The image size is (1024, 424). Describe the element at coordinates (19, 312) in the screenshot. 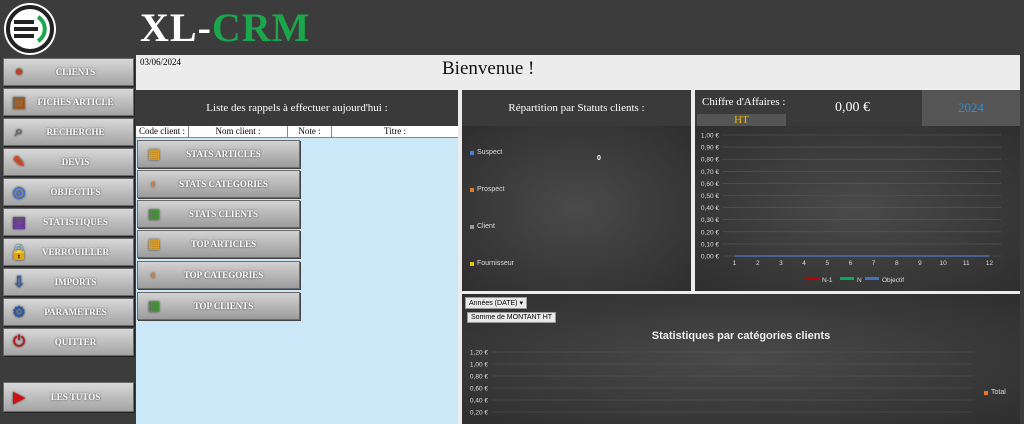

I see `settings-icon: ⚙` at that location.